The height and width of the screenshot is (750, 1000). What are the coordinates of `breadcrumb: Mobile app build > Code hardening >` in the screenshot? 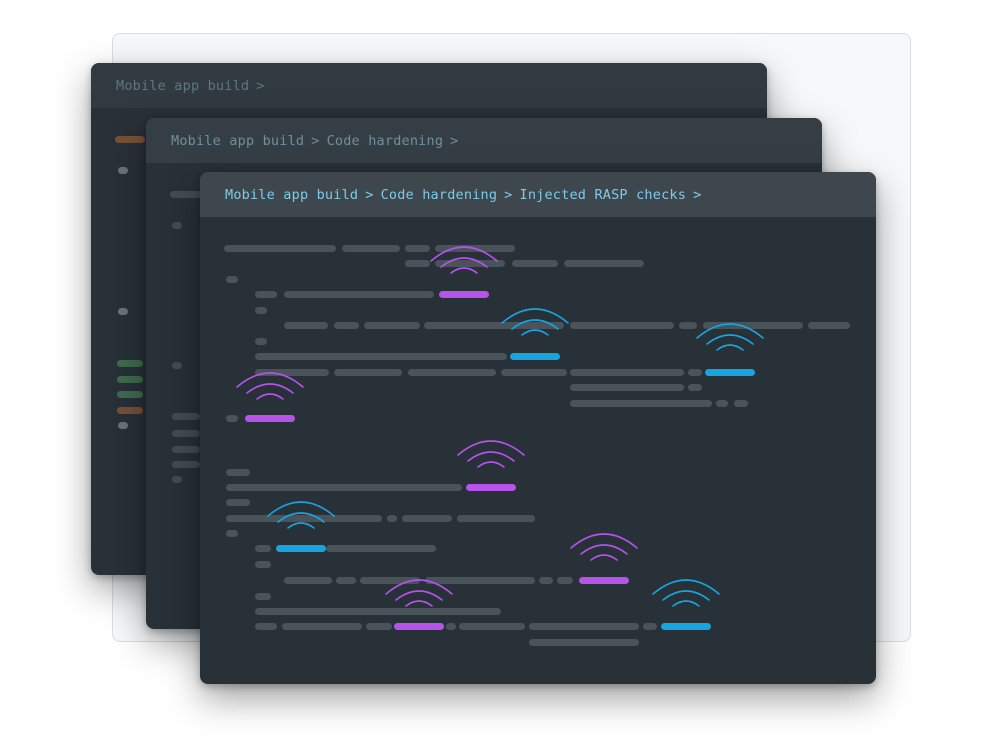 It's located at (484, 140).